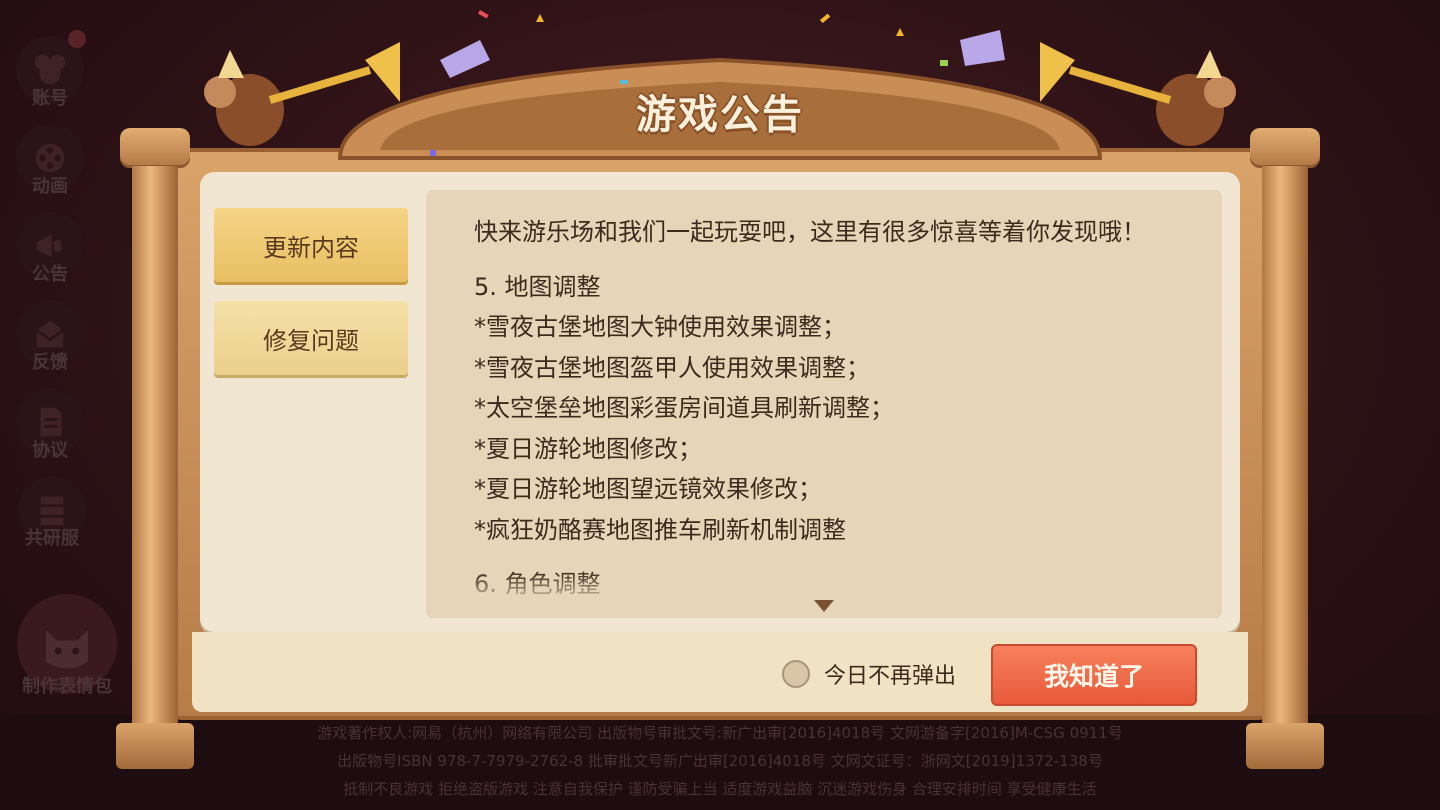  Describe the element at coordinates (890, 674) in the screenshot. I see `dont-show-today-label: 今日不再弹出` at that location.